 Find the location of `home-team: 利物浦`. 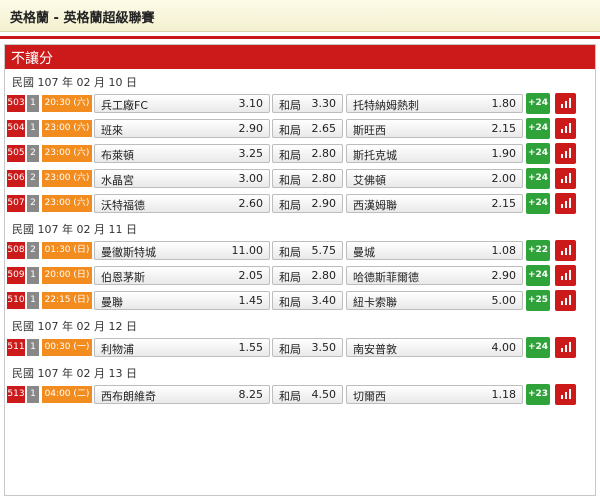

home-team: 利物浦 is located at coordinates (117, 349).